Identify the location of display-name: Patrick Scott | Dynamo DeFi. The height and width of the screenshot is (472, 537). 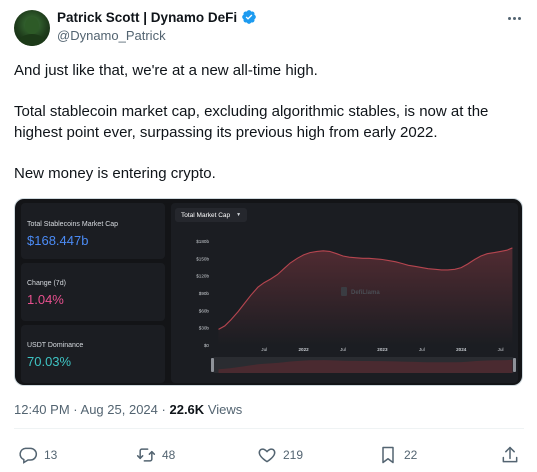
(147, 17).